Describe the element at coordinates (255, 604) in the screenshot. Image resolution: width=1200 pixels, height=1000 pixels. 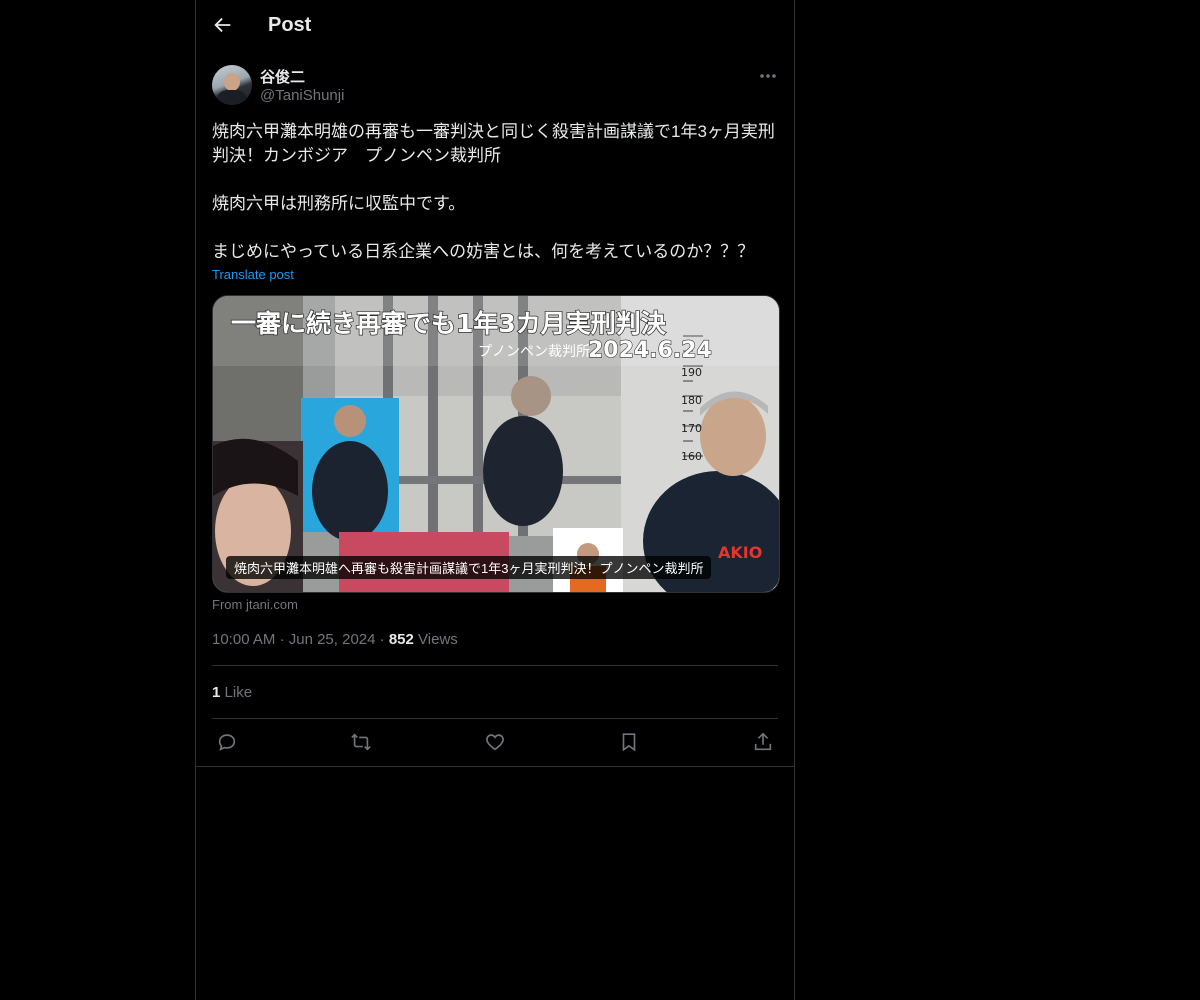
I see `card-source: From jtani.com` at that location.